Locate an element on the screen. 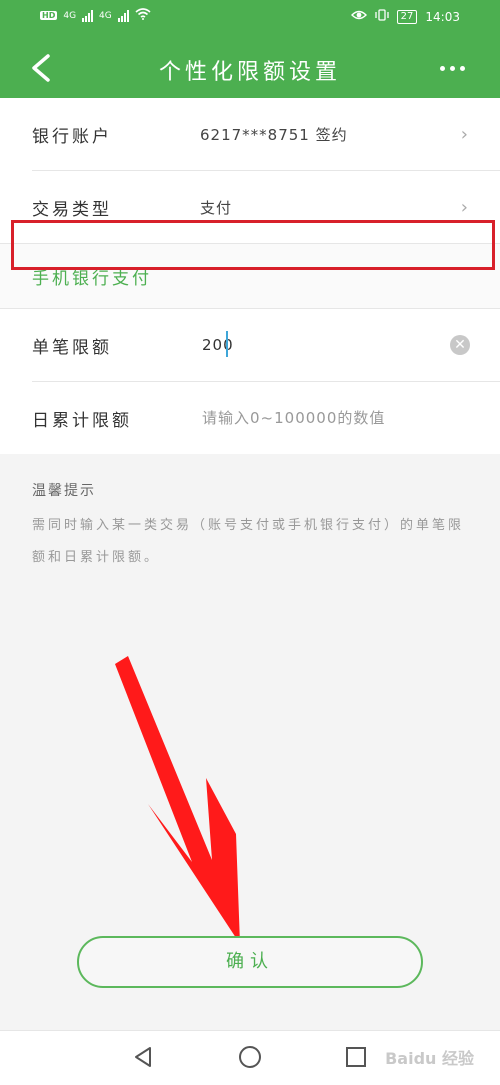 Image resolution: width=500 pixels, height=1085 pixels. bank-account-label: 银行账户 is located at coordinates (72, 136).